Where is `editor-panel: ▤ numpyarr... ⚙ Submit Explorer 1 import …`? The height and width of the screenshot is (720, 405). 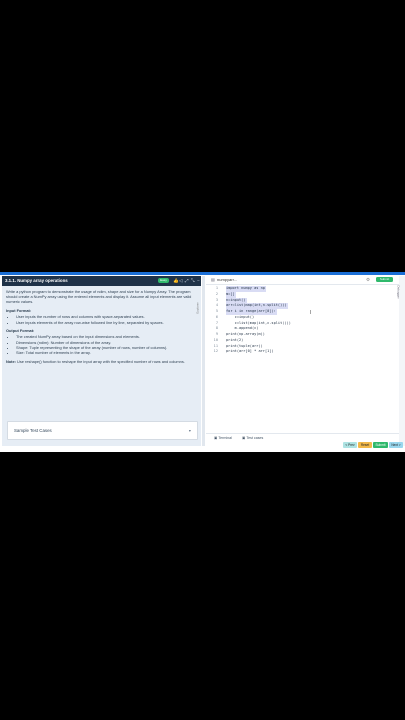 editor-panel: ▤ numpyarr... ⚙ Submit Explorer 1 import … is located at coordinates (297, 361).